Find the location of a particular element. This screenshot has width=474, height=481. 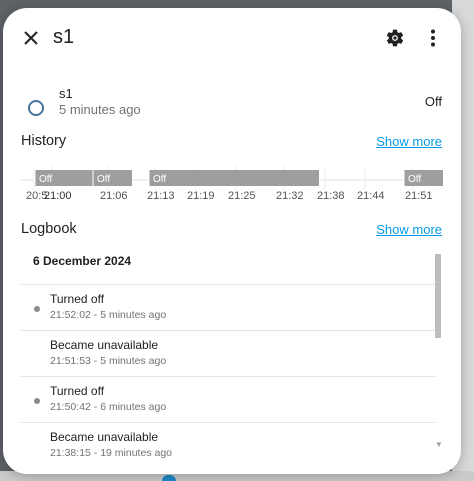

settings-button is located at coordinates (395, 38).